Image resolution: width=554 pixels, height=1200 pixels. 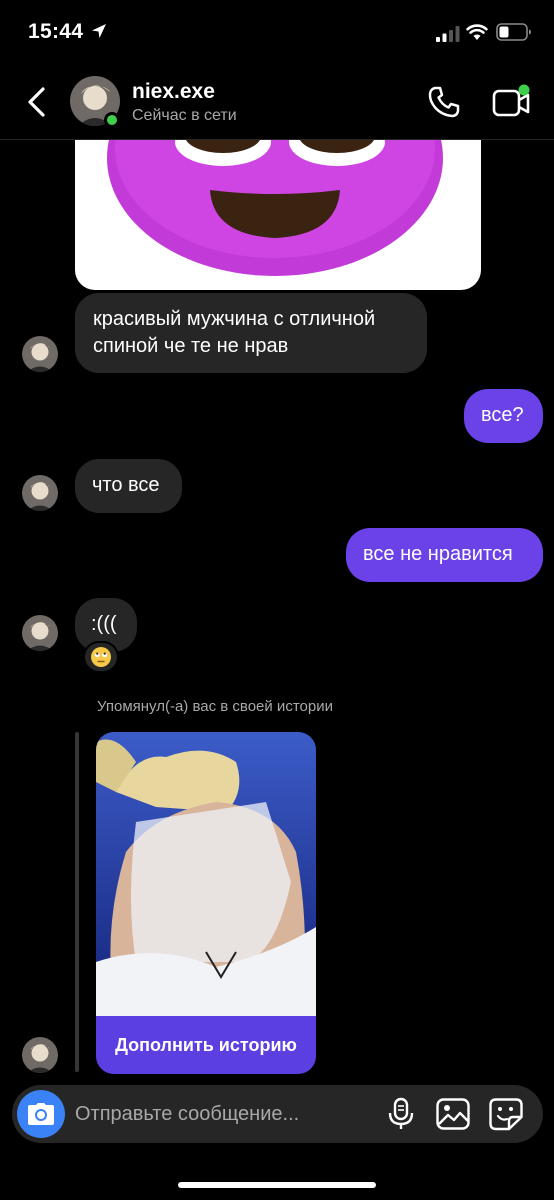 I want to click on story-mention-note: Упомянул(-а) вас в своей истории, so click(x=215, y=706).